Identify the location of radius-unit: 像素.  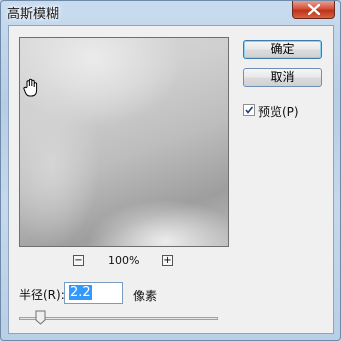
(145, 296).